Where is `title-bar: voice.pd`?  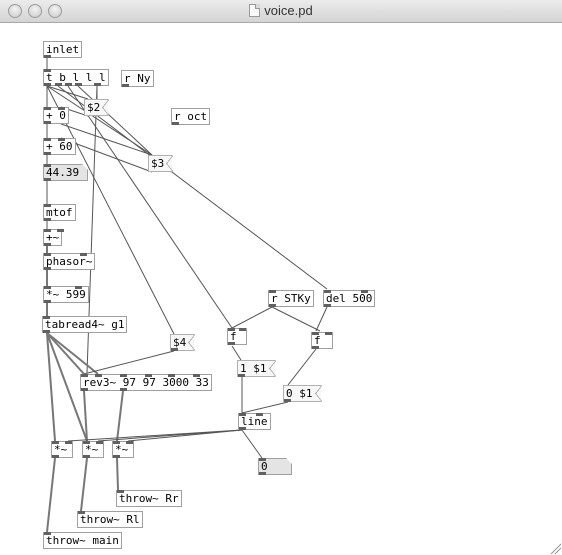 title-bar: voice.pd is located at coordinates (281, 11).